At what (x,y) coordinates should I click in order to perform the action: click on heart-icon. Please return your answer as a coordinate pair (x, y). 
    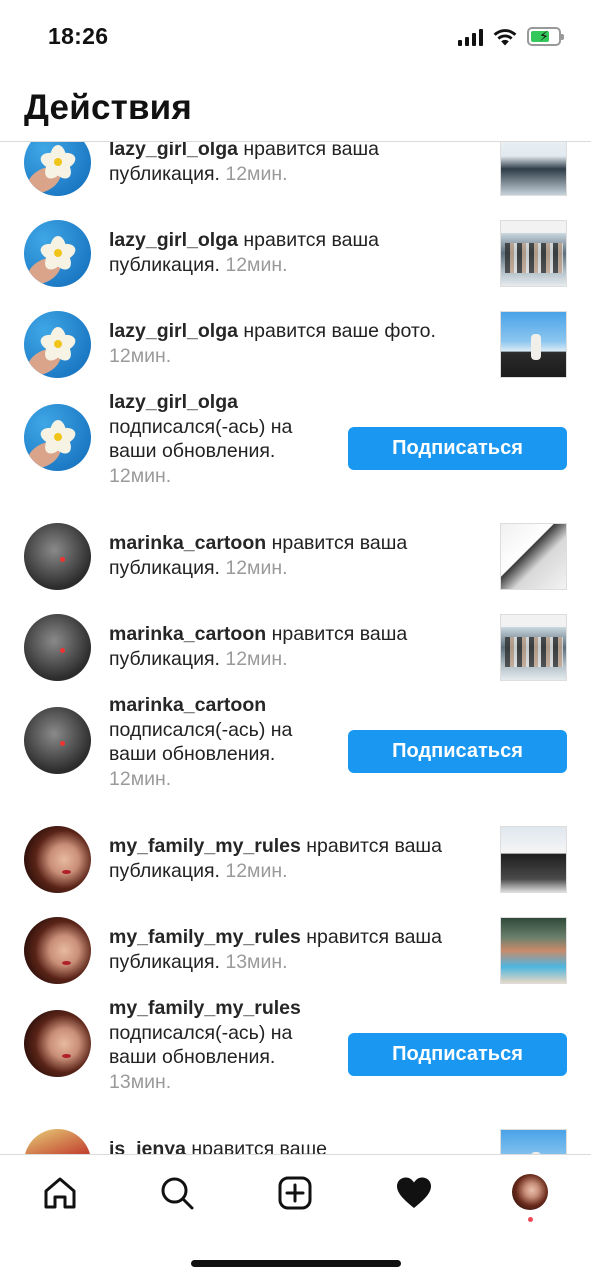
    Looking at the image, I should click on (414, 1193).